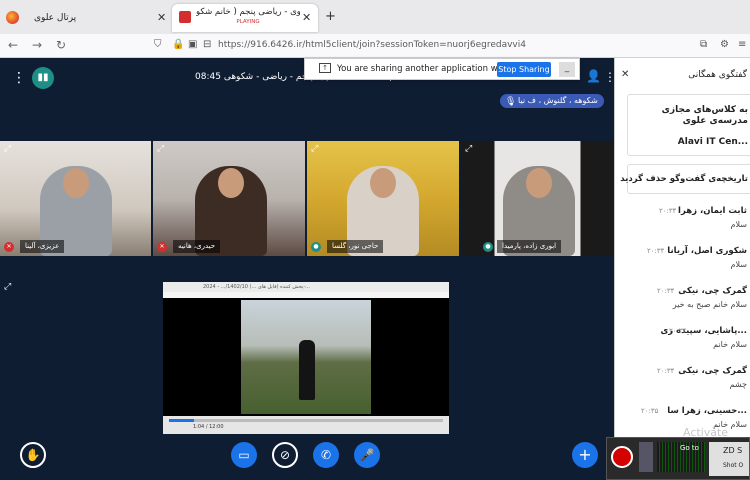  I want to click on chat-cleared-notice: تاریخچه‌ی گفت‌وگو حذف گردید, so click(685, 179).